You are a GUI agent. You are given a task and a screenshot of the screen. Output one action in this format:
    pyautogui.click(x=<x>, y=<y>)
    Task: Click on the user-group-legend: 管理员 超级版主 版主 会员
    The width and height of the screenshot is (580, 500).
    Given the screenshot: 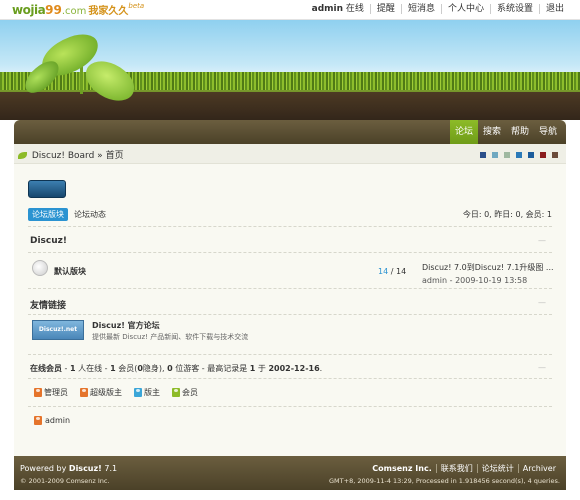 What is the action you would take?
    pyautogui.click(x=116, y=392)
    